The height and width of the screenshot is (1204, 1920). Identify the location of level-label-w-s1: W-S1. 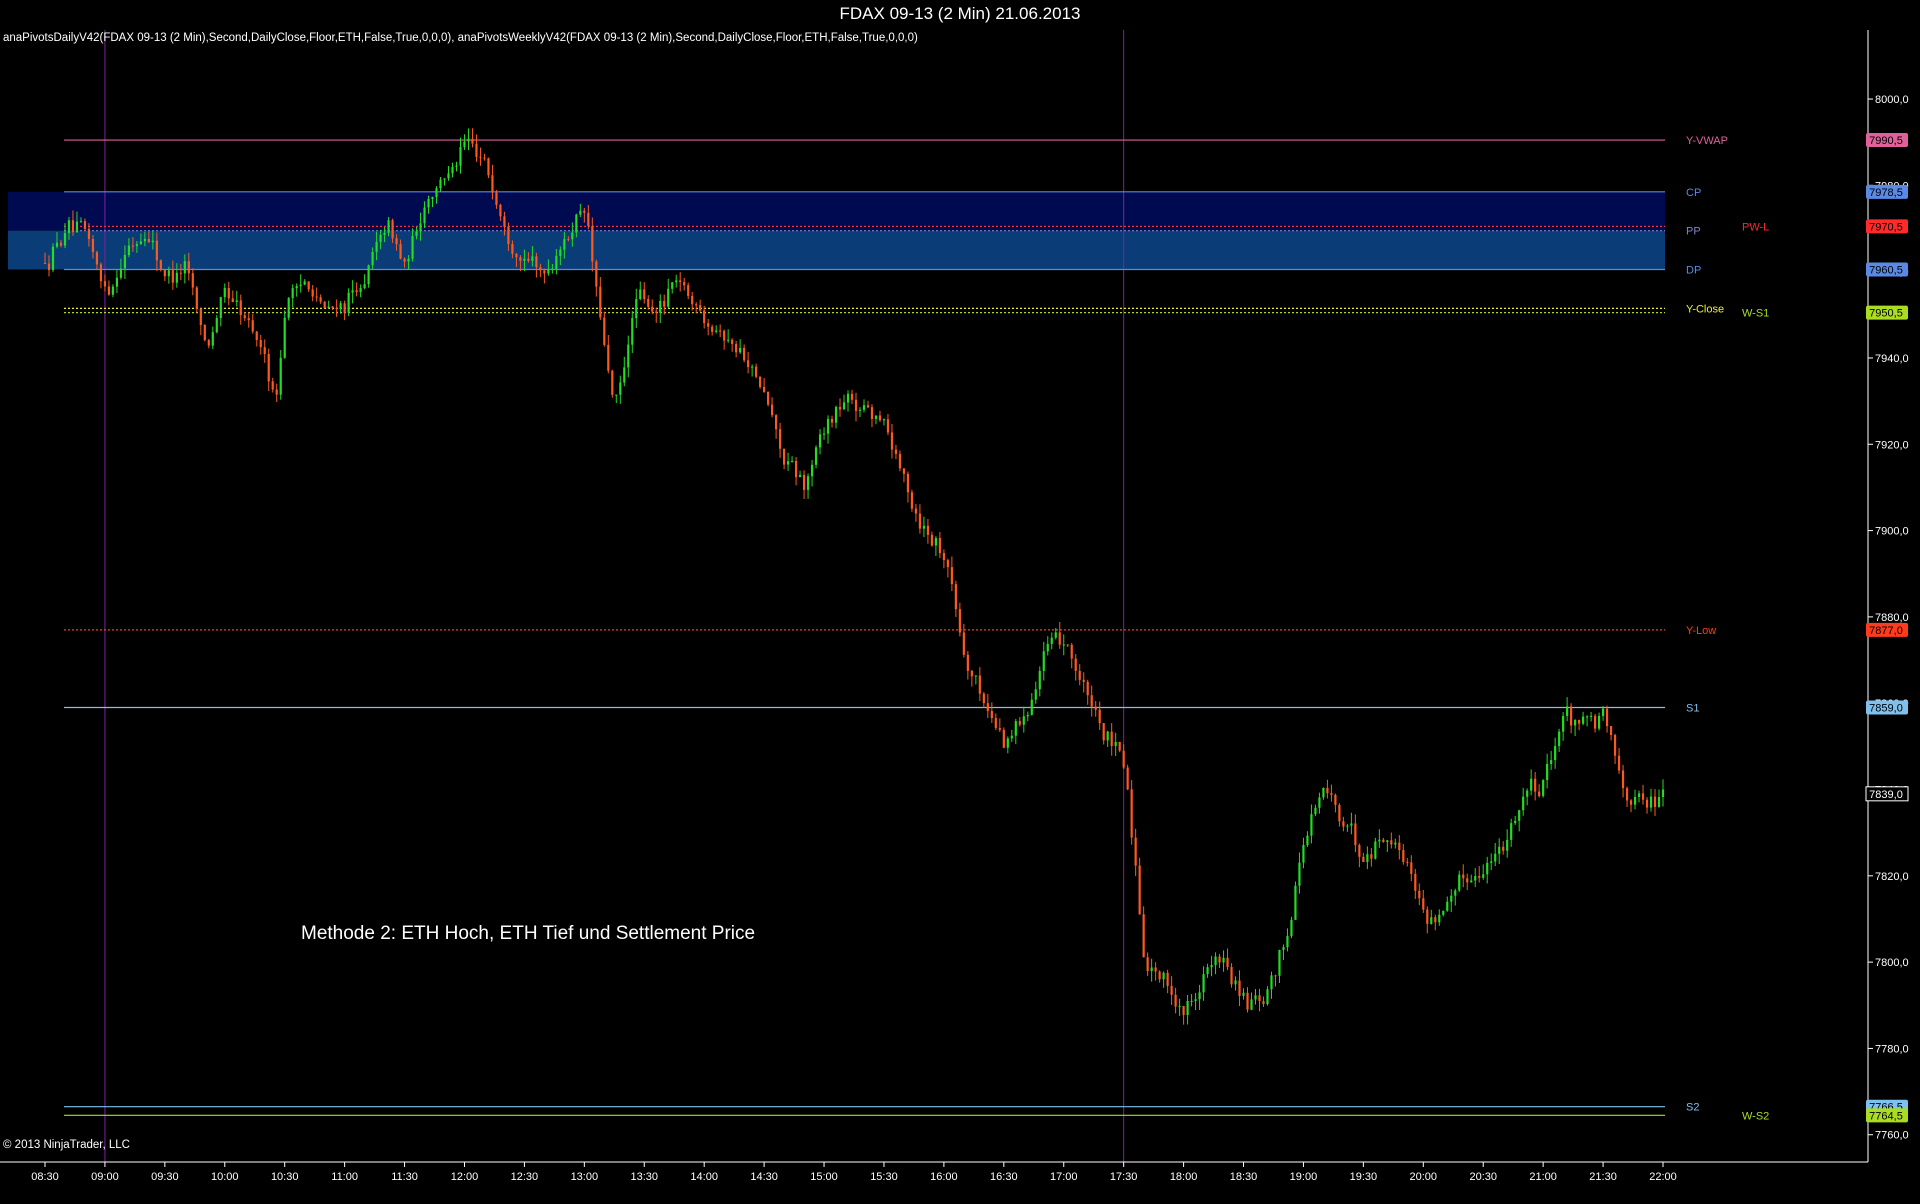
(1755, 314).